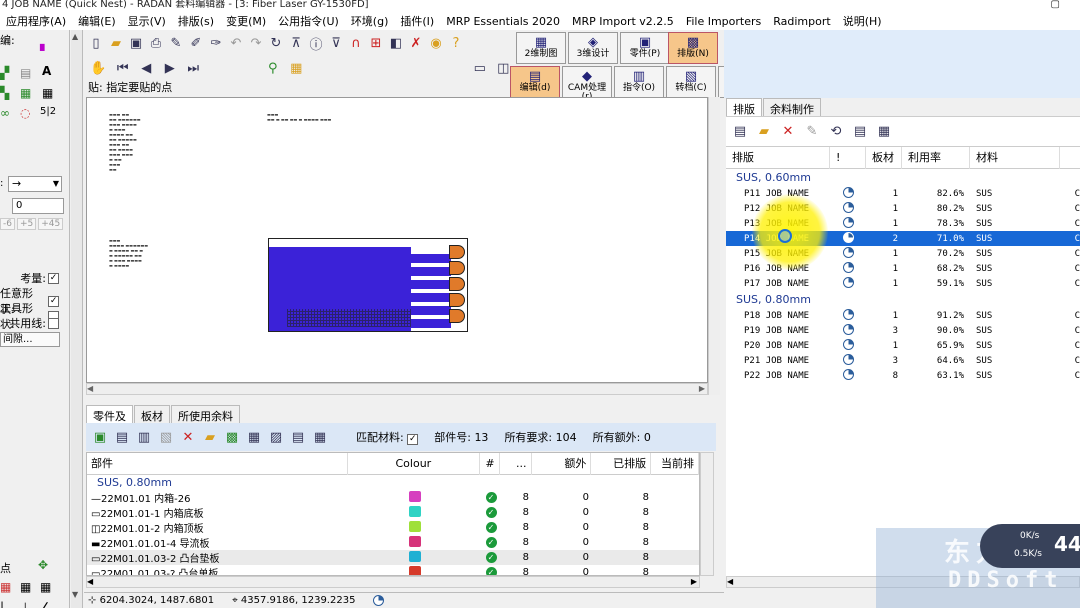  What do you see at coordinates (490, 464) in the screenshot?
I see `parts-col-2: #` at bounding box center [490, 464].